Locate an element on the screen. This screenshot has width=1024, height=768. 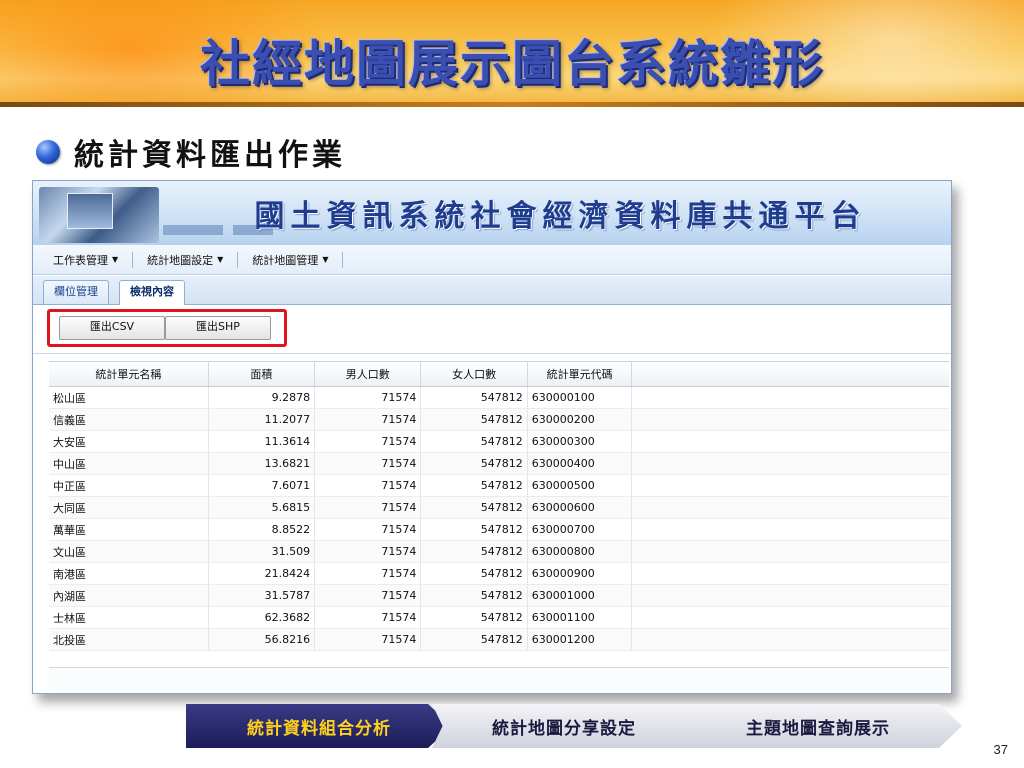
cell-area: 9.2878 is located at coordinates (262, 397).